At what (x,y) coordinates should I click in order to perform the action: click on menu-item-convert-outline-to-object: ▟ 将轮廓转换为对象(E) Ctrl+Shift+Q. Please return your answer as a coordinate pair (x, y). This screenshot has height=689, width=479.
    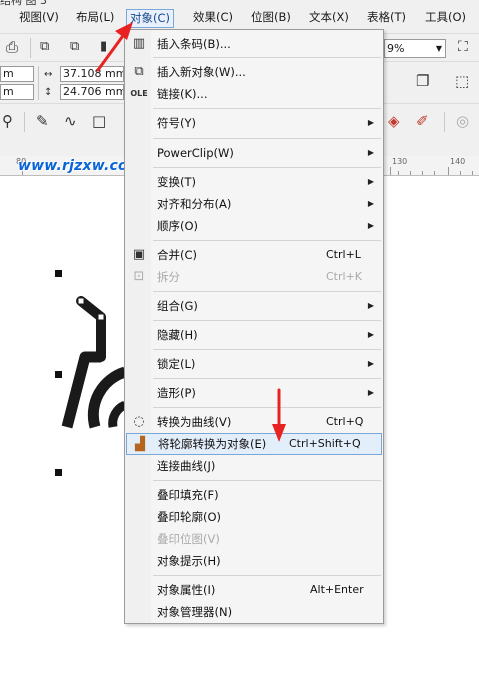
    Looking at the image, I should click on (254, 444).